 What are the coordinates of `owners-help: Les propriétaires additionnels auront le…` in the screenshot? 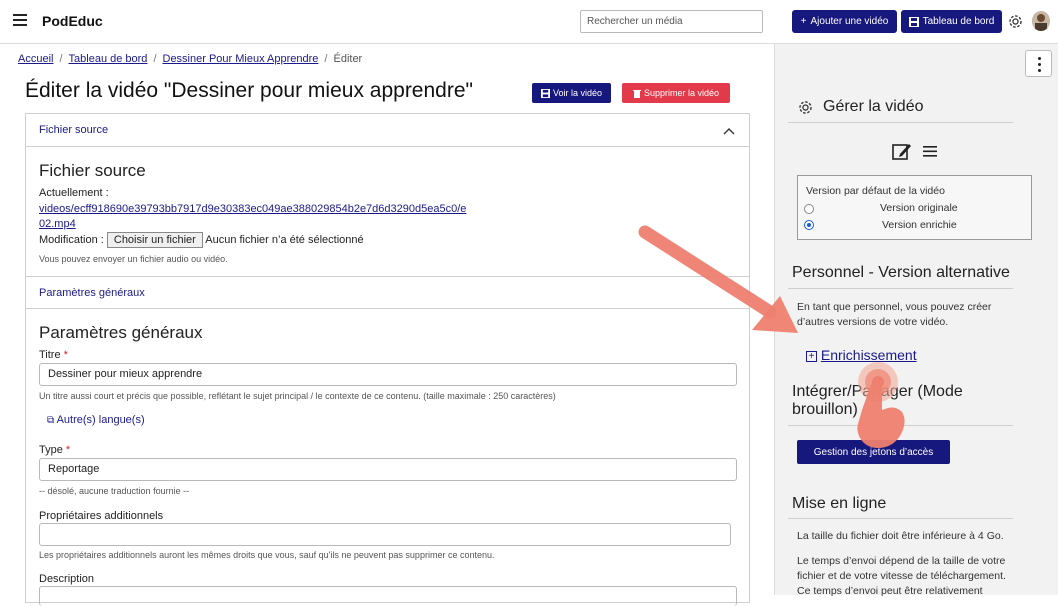 It's located at (267, 555).